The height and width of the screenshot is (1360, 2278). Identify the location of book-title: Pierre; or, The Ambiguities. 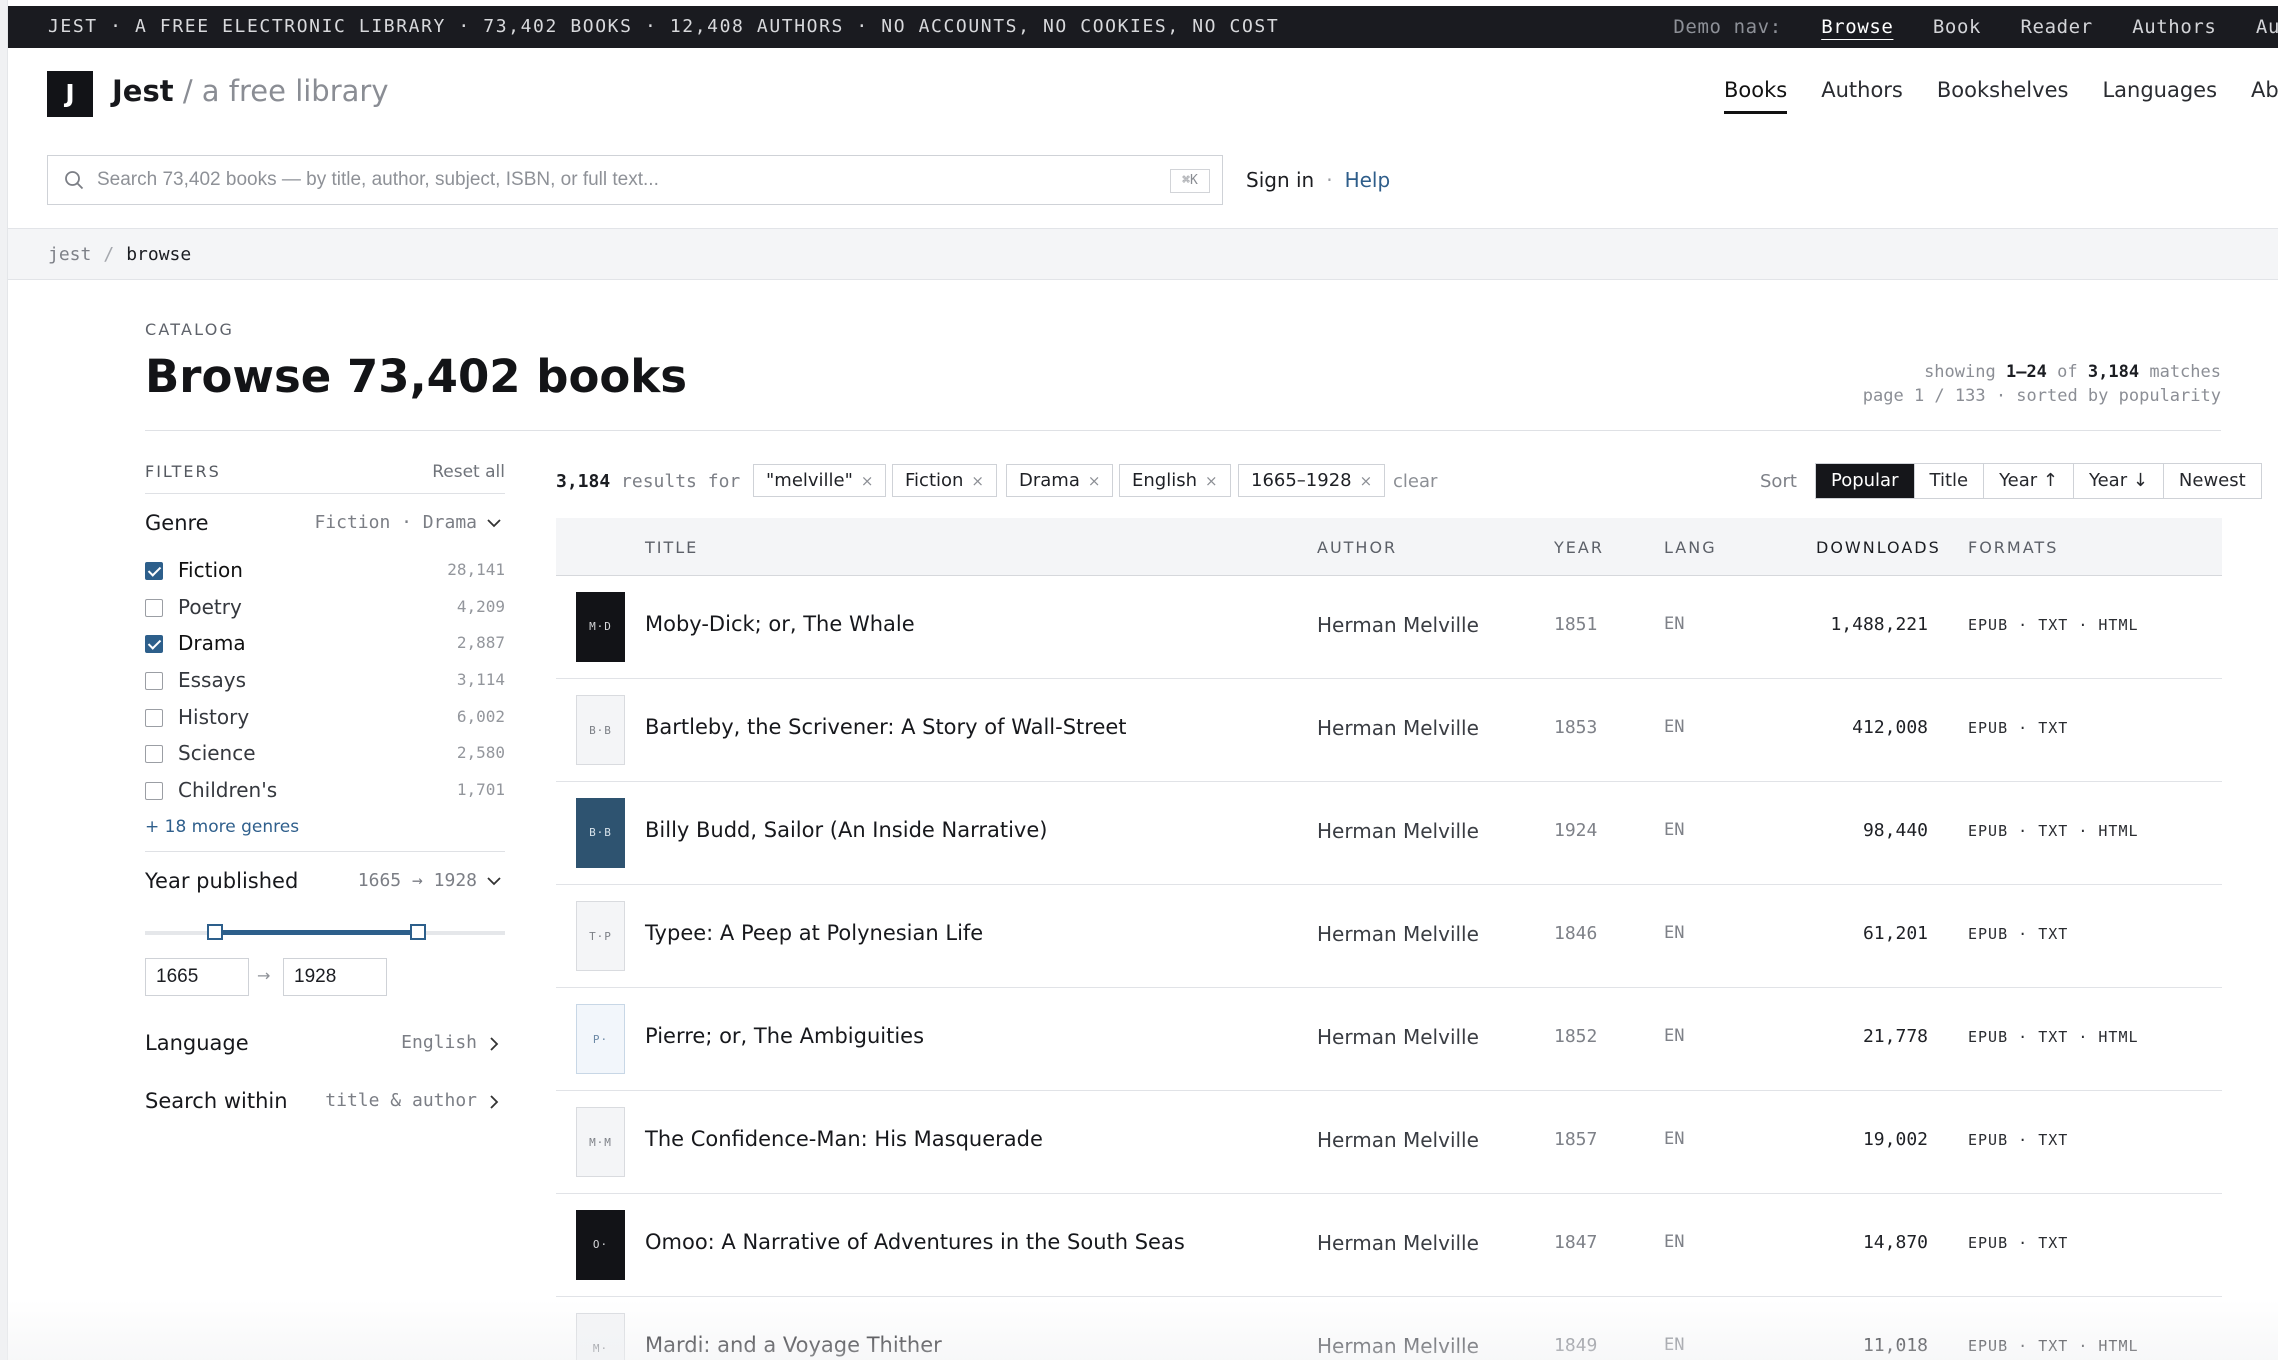
(784, 1036).